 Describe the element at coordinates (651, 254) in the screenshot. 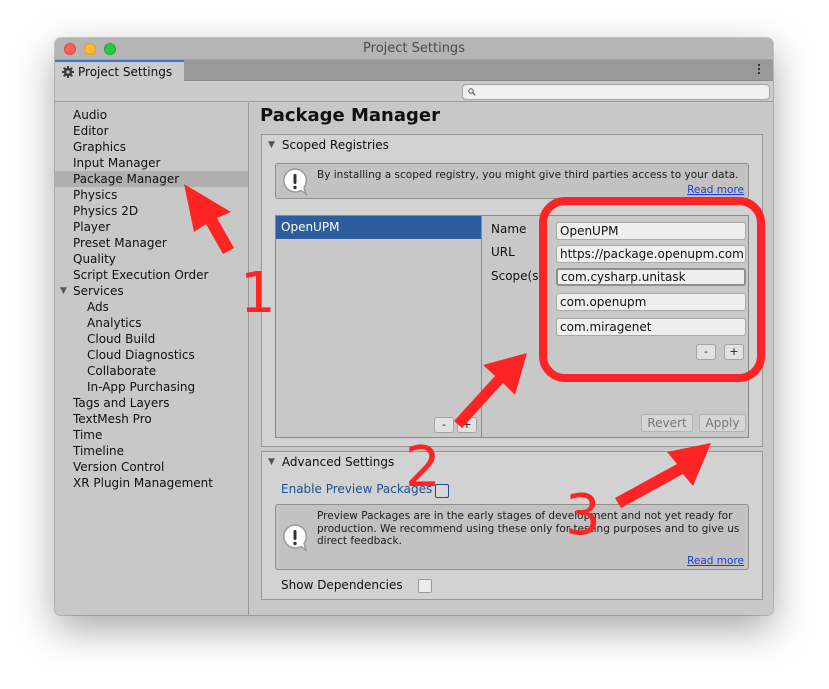

I see `registry-url-field` at that location.